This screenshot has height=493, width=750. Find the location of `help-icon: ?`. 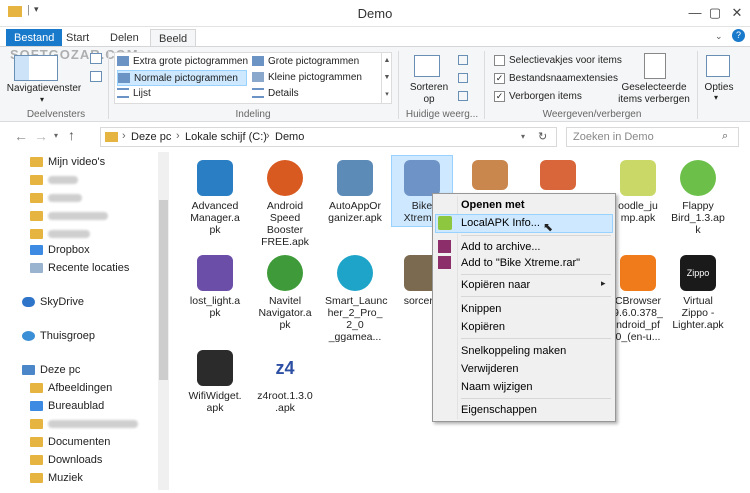

help-icon: ? is located at coordinates (738, 35).